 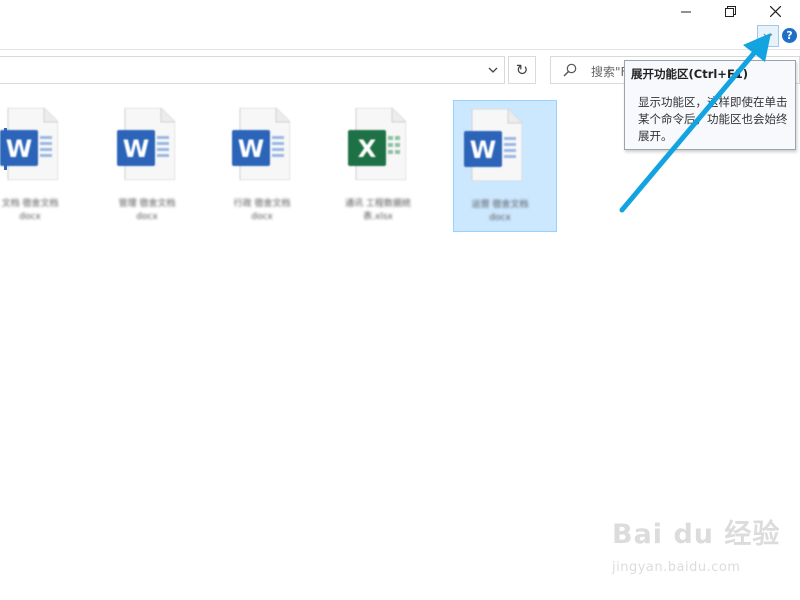 I want to click on watermark-url: jingyan.baidu.com, so click(x=676, y=567).